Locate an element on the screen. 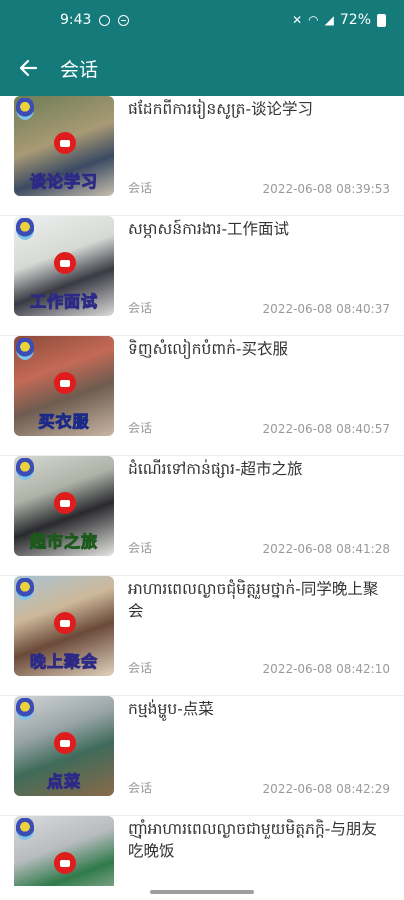  video-thumbnail: 谈论学习 is located at coordinates (64, 146).